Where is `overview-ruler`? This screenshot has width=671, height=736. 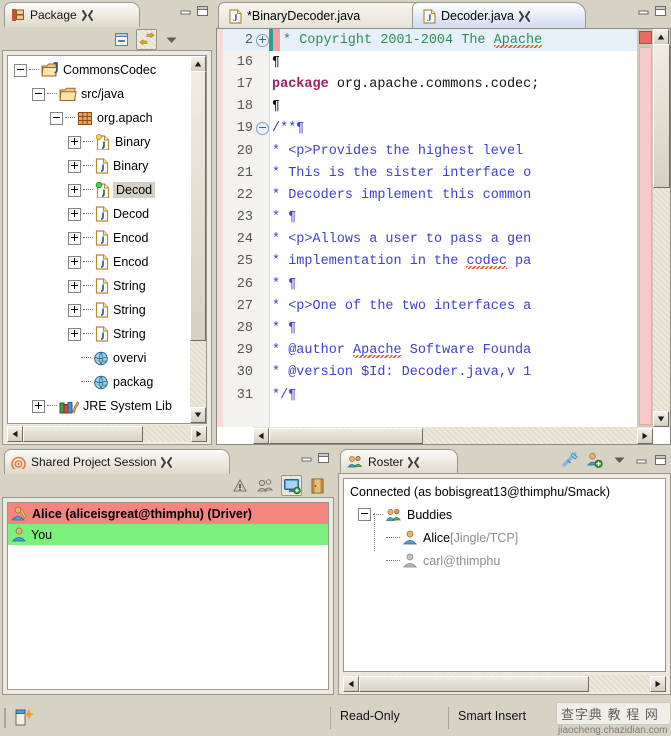
overview-ruler is located at coordinates (645, 228).